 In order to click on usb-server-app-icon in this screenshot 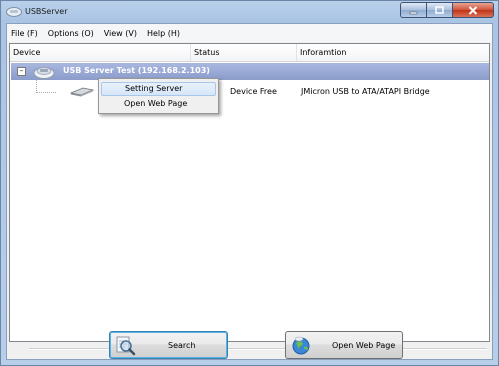, I will do `click(14, 12)`.